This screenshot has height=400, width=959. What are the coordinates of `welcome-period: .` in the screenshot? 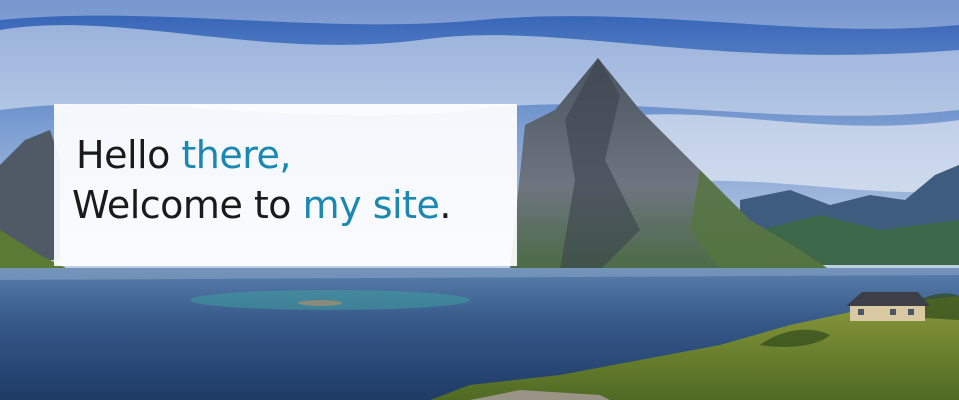 It's located at (445, 205).